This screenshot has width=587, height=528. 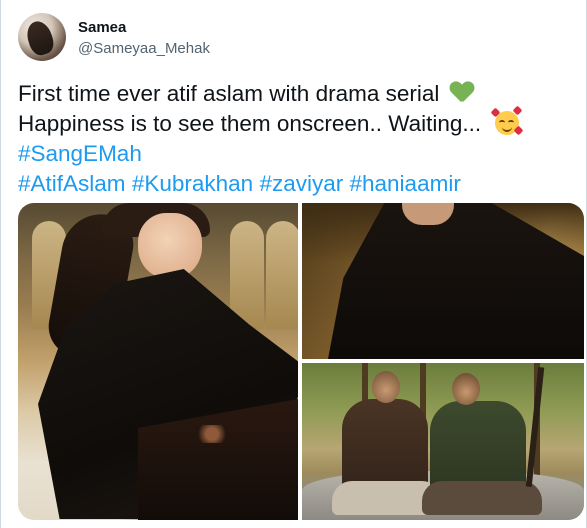 I want to click on author-avatar, so click(x=42, y=37).